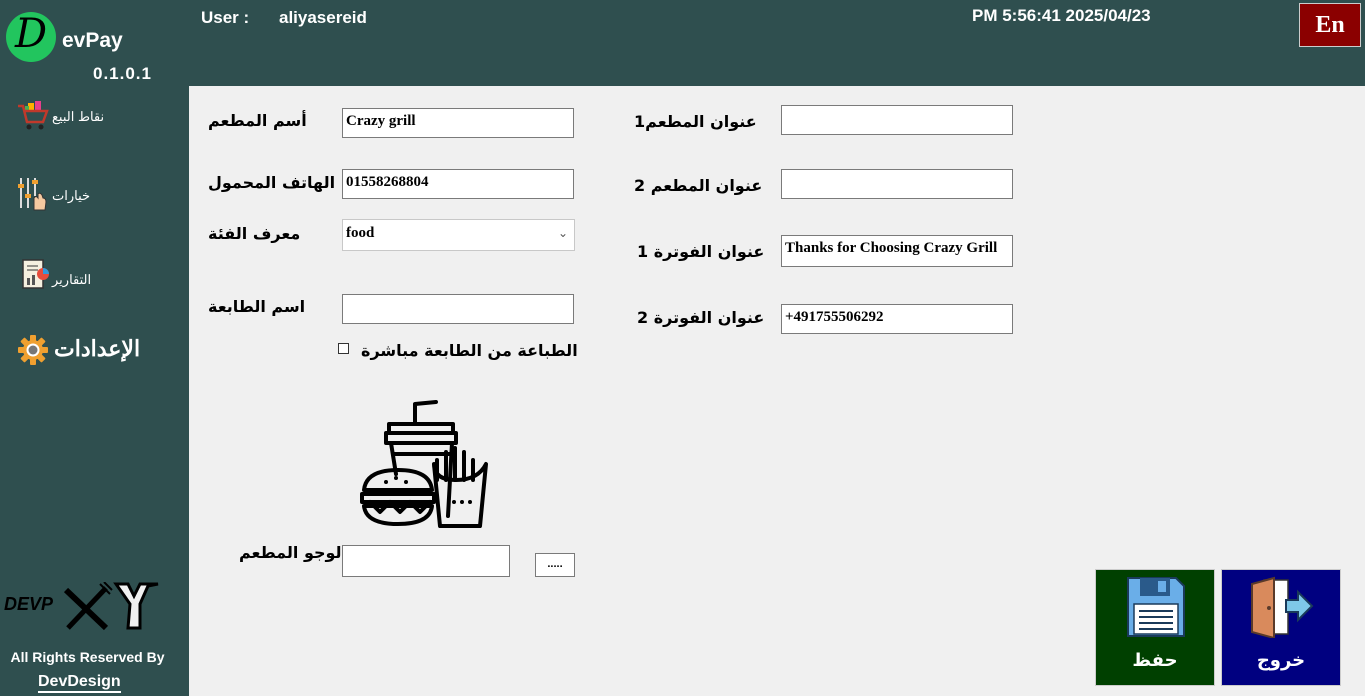 The width and height of the screenshot is (1365, 696). What do you see at coordinates (469, 350) in the screenshot?
I see `direct-print-label: الطباعة من الطابعة مباشرة` at bounding box center [469, 350].